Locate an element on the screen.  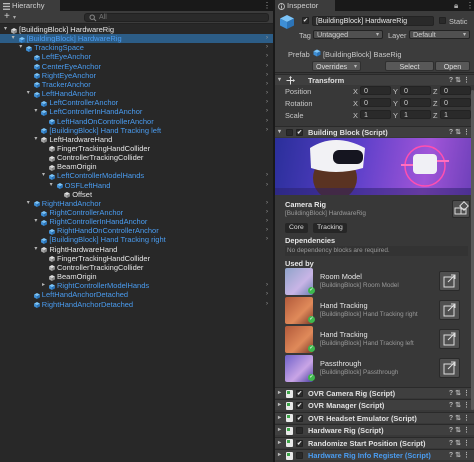
tag-dropdown: Untagged ▾ is located at coordinates (348, 34).